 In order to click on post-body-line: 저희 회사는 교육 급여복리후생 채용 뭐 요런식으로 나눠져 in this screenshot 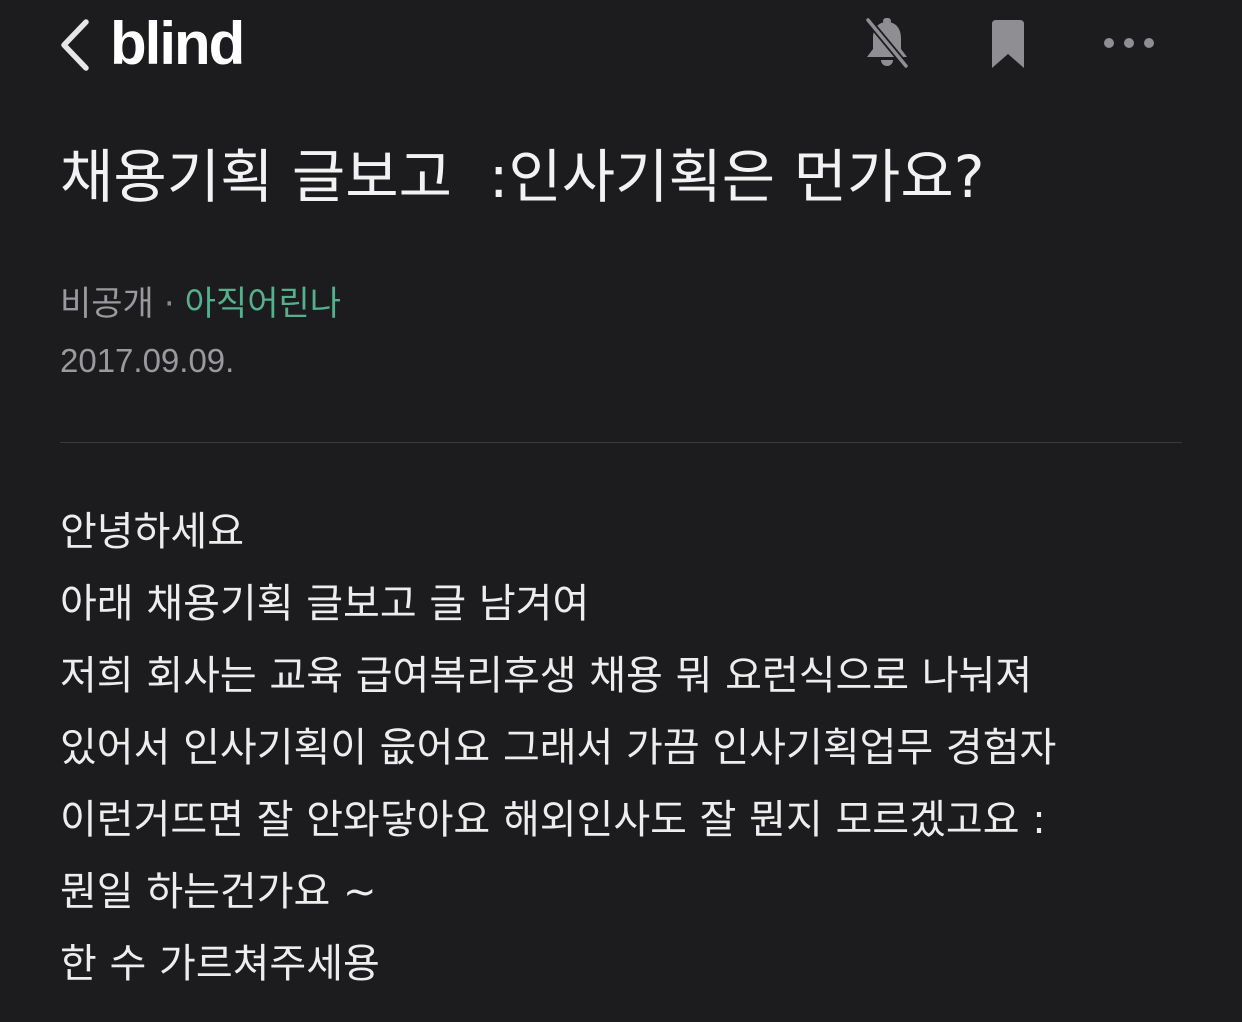, I will do `click(546, 676)`.